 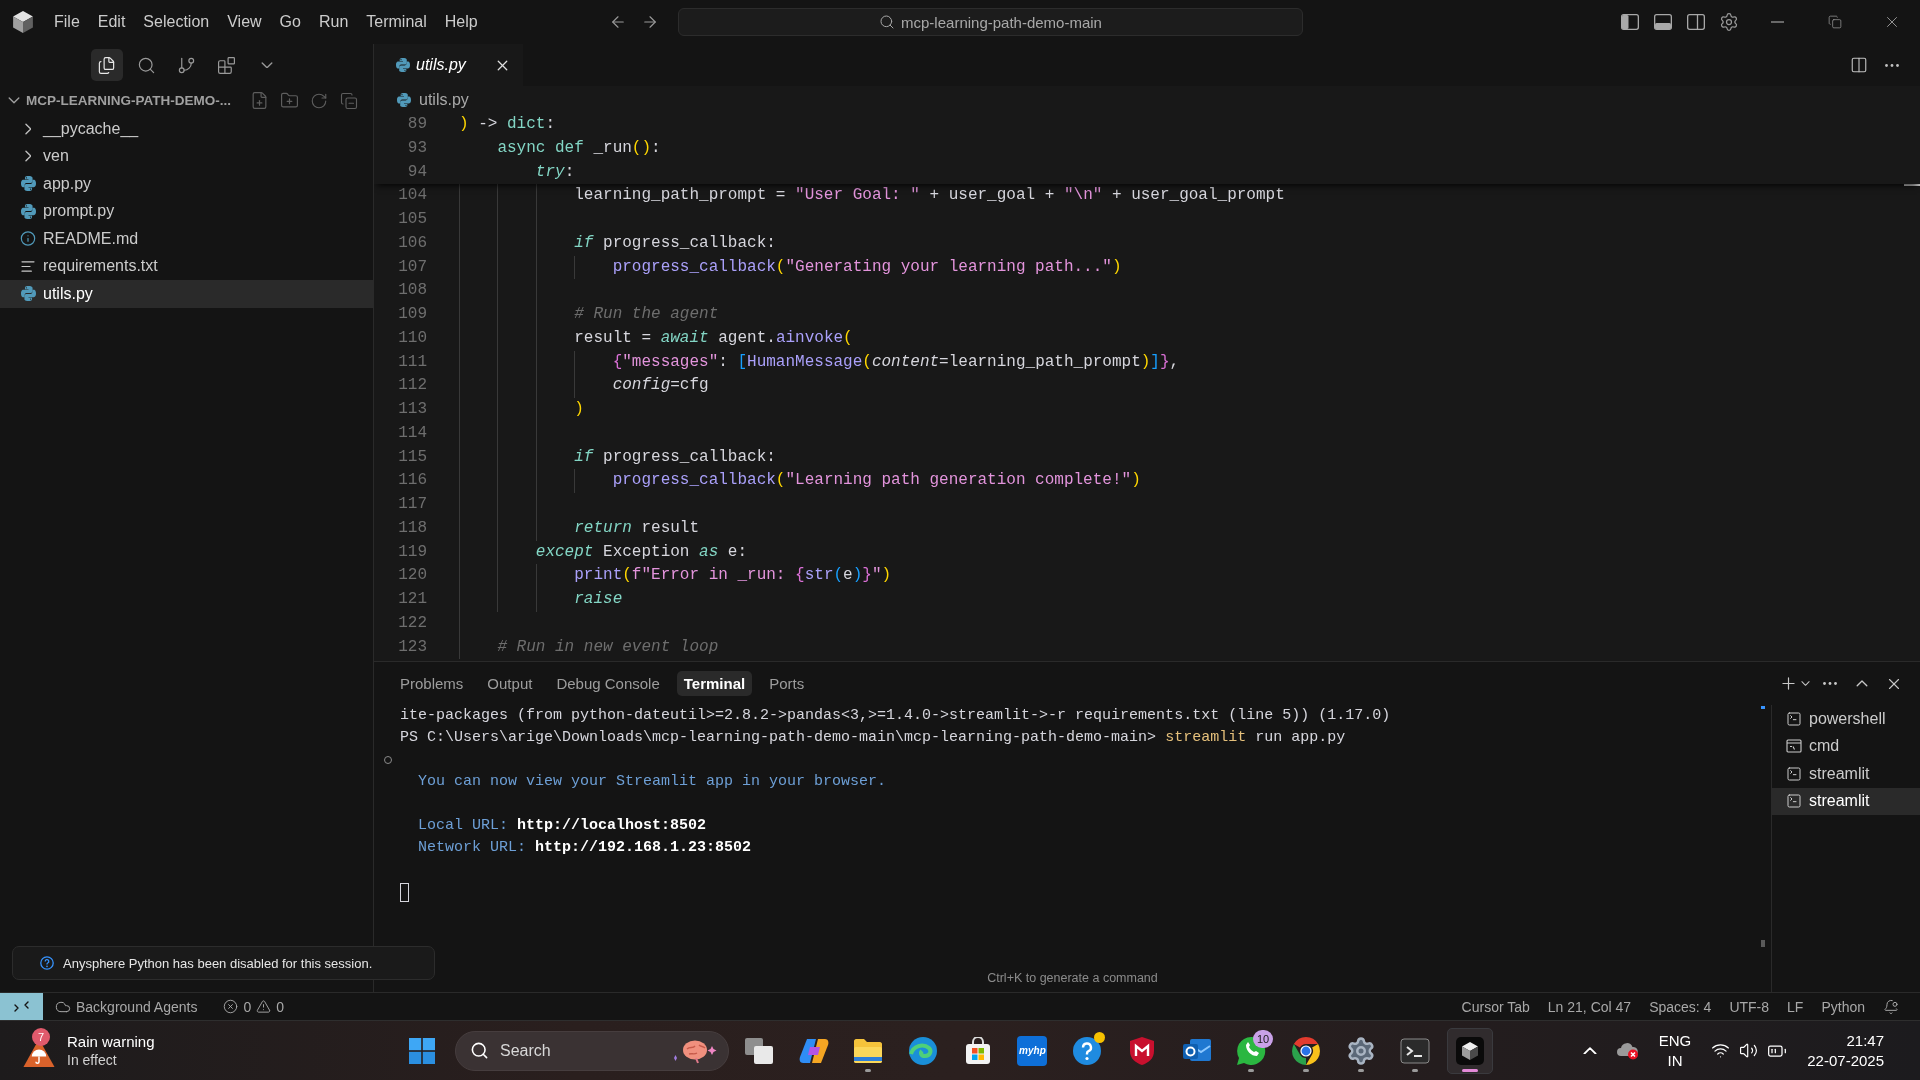 What do you see at coordinates (218, 963) in the screenshot?
I see `notification-message: Anysphere Python has been disabled for this session.` at bounding box center [218, 963].